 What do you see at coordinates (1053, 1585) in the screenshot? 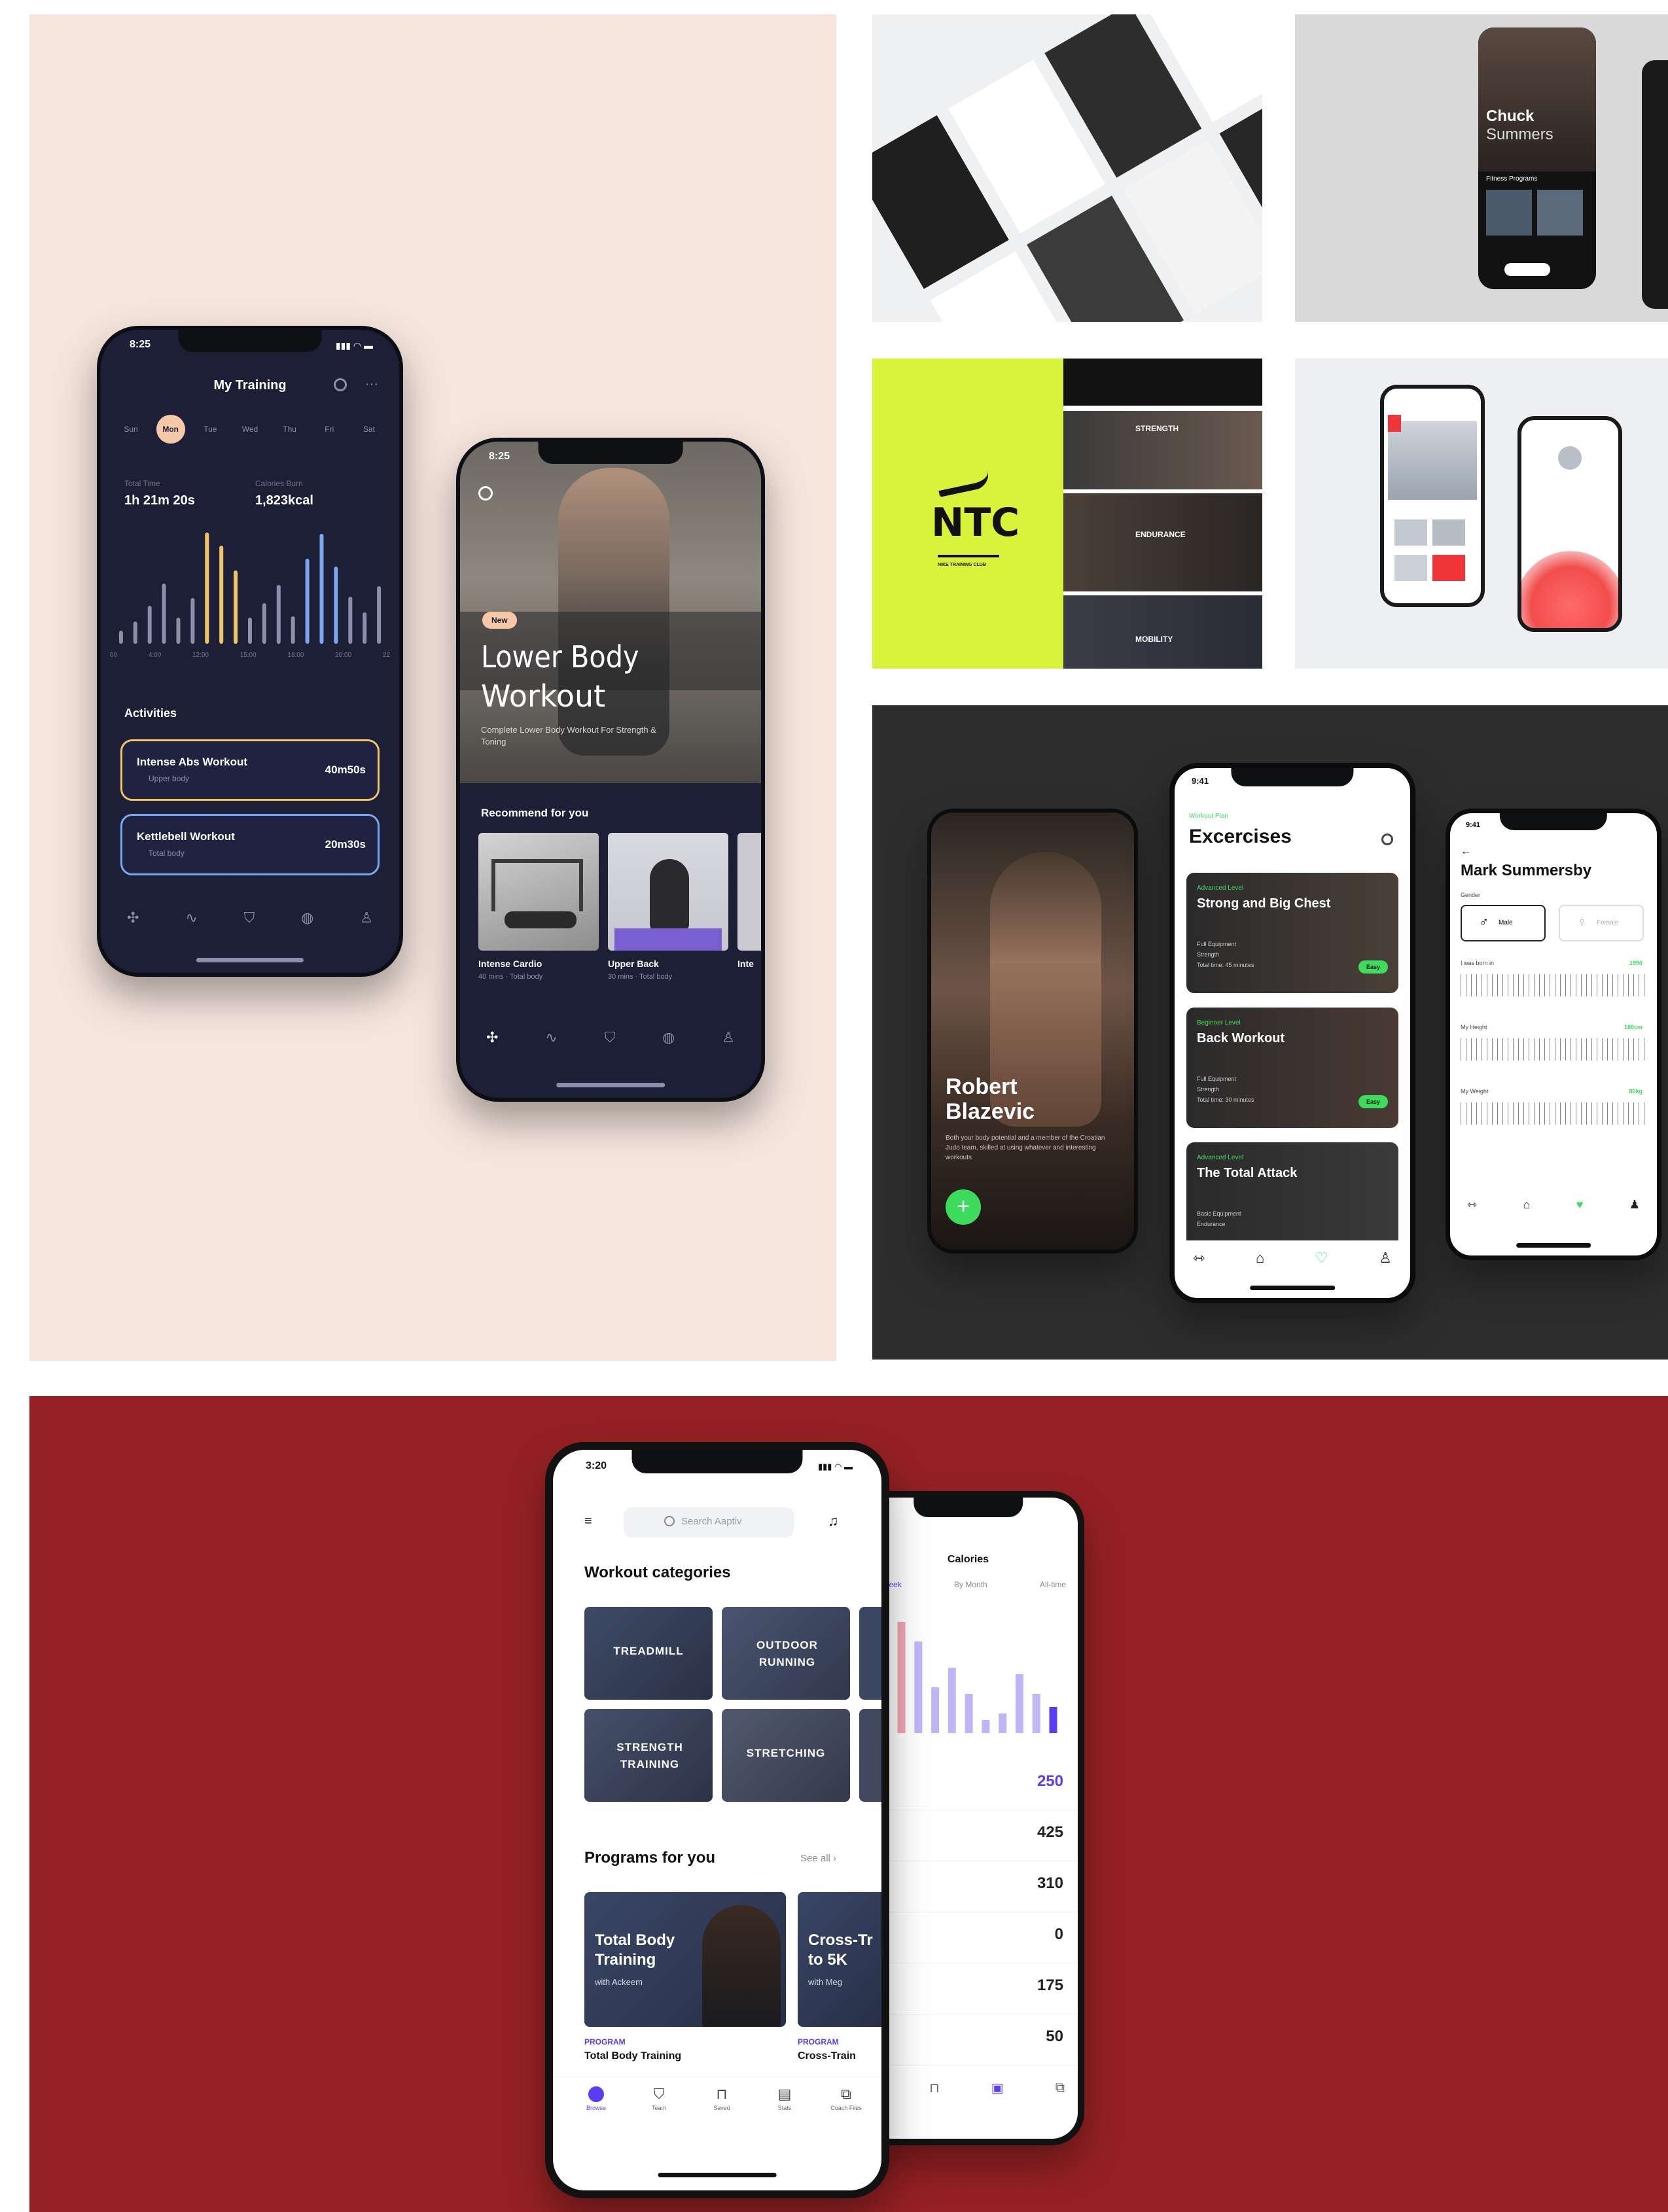
I see `tab-all-time: All-time` at bounding box center [1053, 1585].